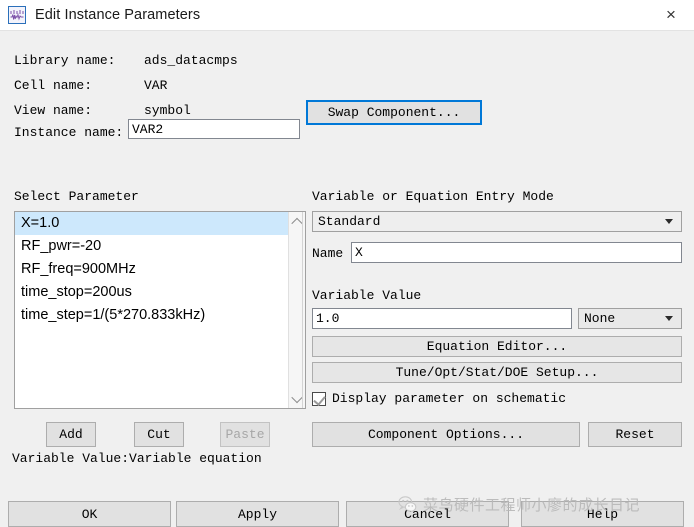 The height and width of the screenshot is (527, 694). What do you see at coordinates (167, 110) in the screenshot?
I see `view-name-value: symbol` at bounding box center [167, 110].